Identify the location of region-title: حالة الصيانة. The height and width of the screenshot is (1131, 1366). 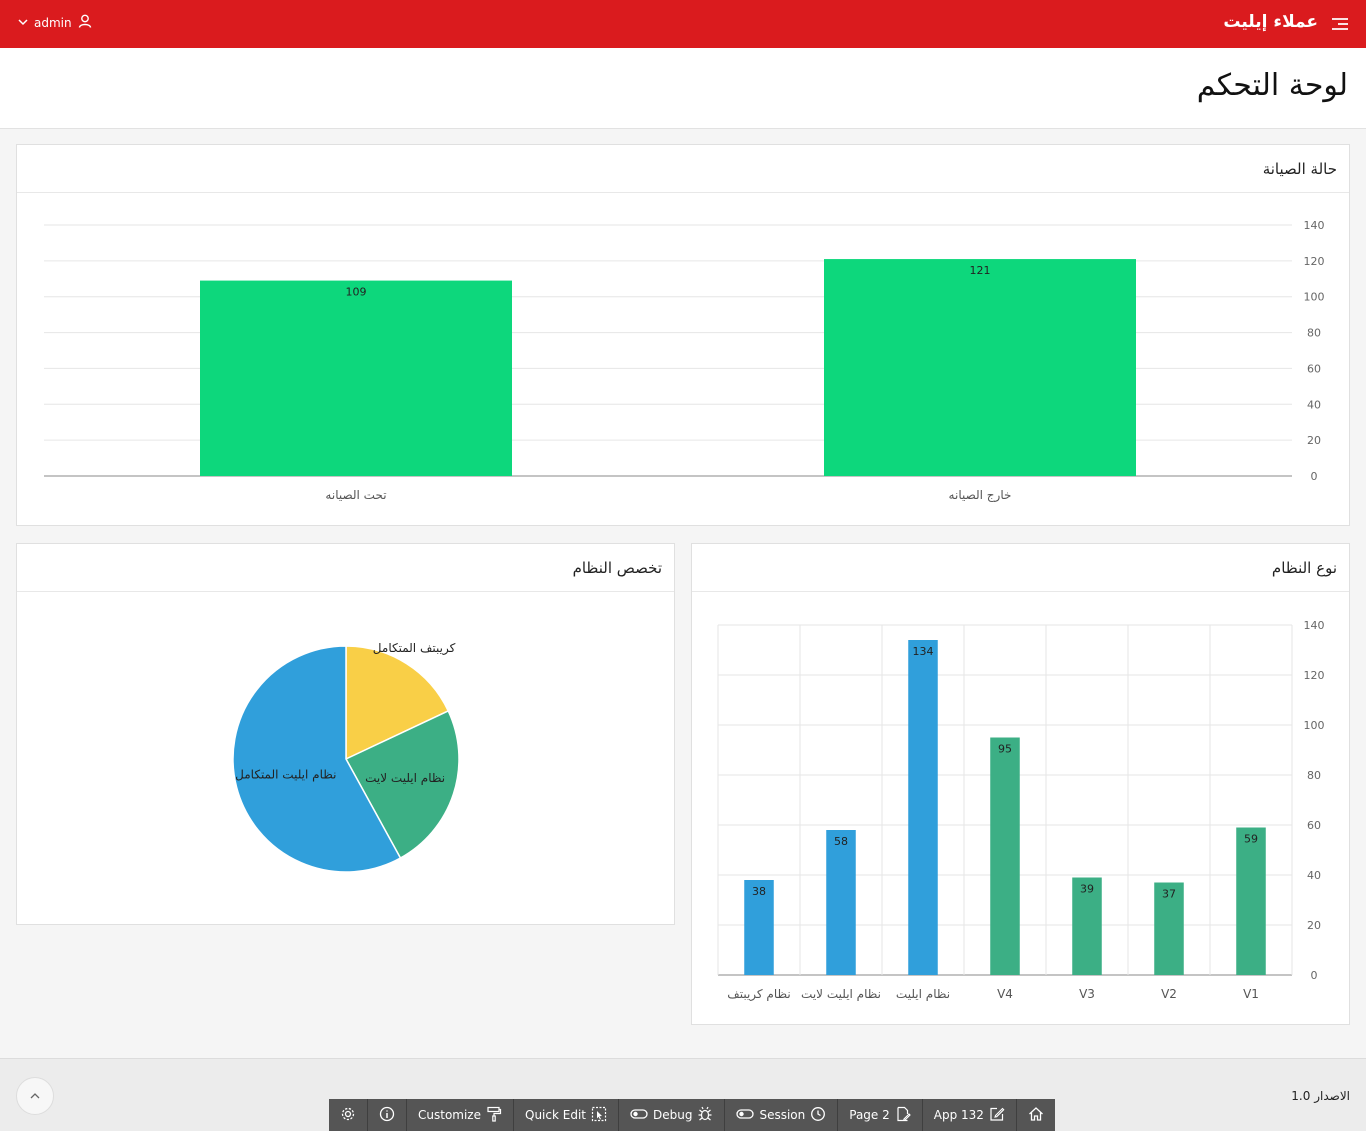
(1299, 169).